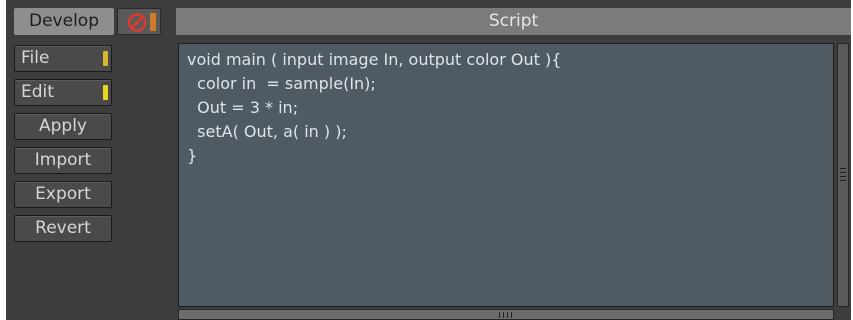 The width and height of the screenshot is (853, 320). I want to click on no-entry-icon, so click(137, 22).